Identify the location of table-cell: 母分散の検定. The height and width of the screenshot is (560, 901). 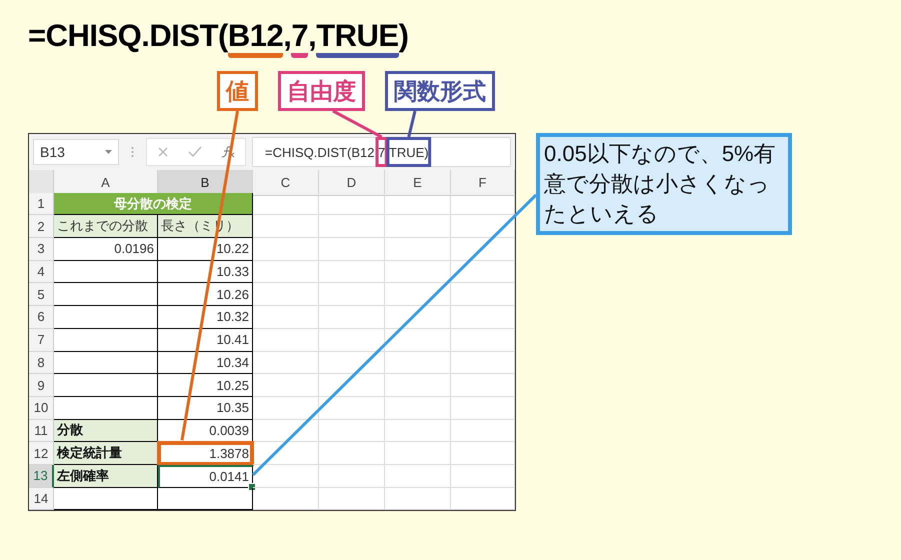
(153, 204).